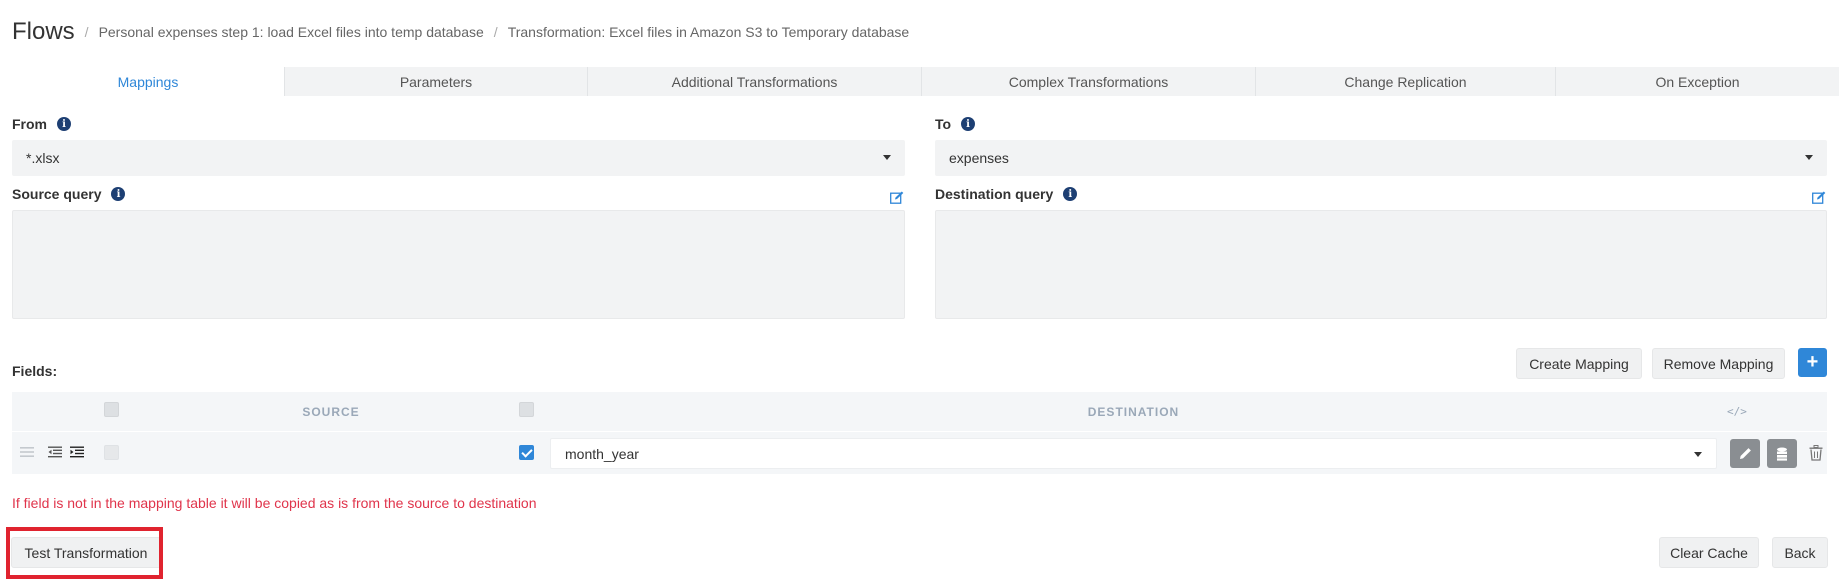 The height and width of the screenshot is (579, 1839). Describe the element at coordinates (602, 453) in the screenshot. I see `destination-field-value: month_year` at that location.